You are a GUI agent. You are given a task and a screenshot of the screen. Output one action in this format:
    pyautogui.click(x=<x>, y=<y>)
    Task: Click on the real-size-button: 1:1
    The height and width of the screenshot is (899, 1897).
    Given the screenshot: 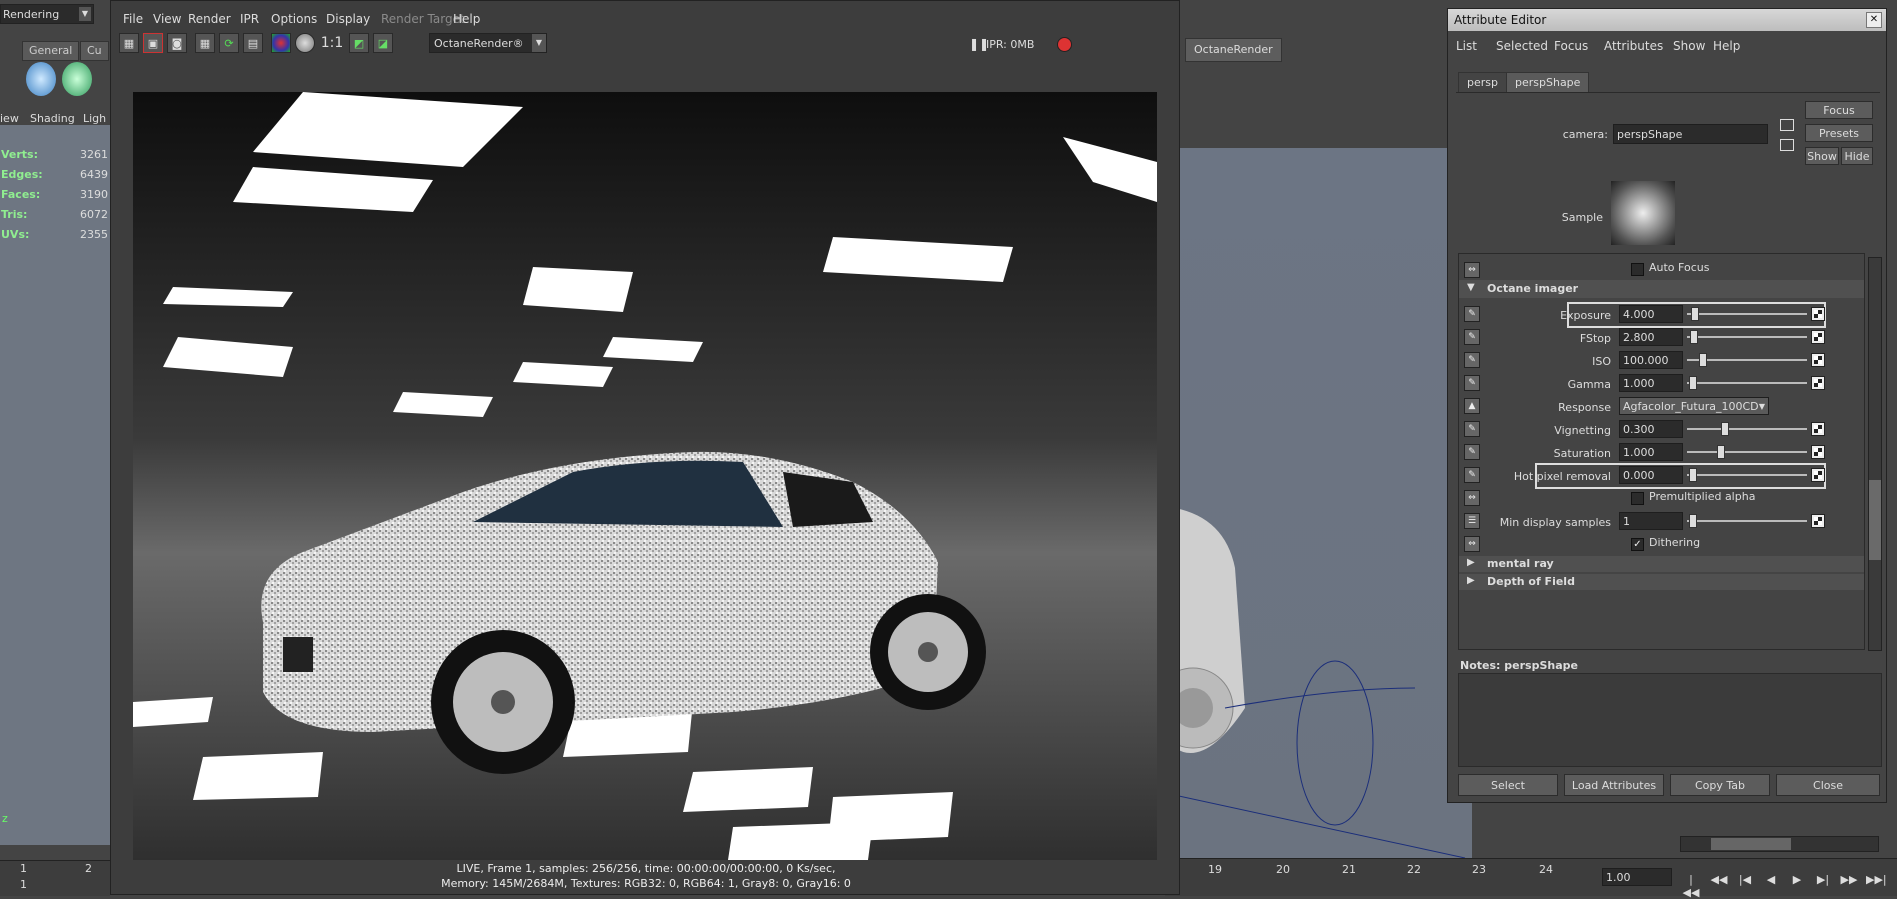 What is the action you would take?
    pyautogui.click(x=332, y=43)
    